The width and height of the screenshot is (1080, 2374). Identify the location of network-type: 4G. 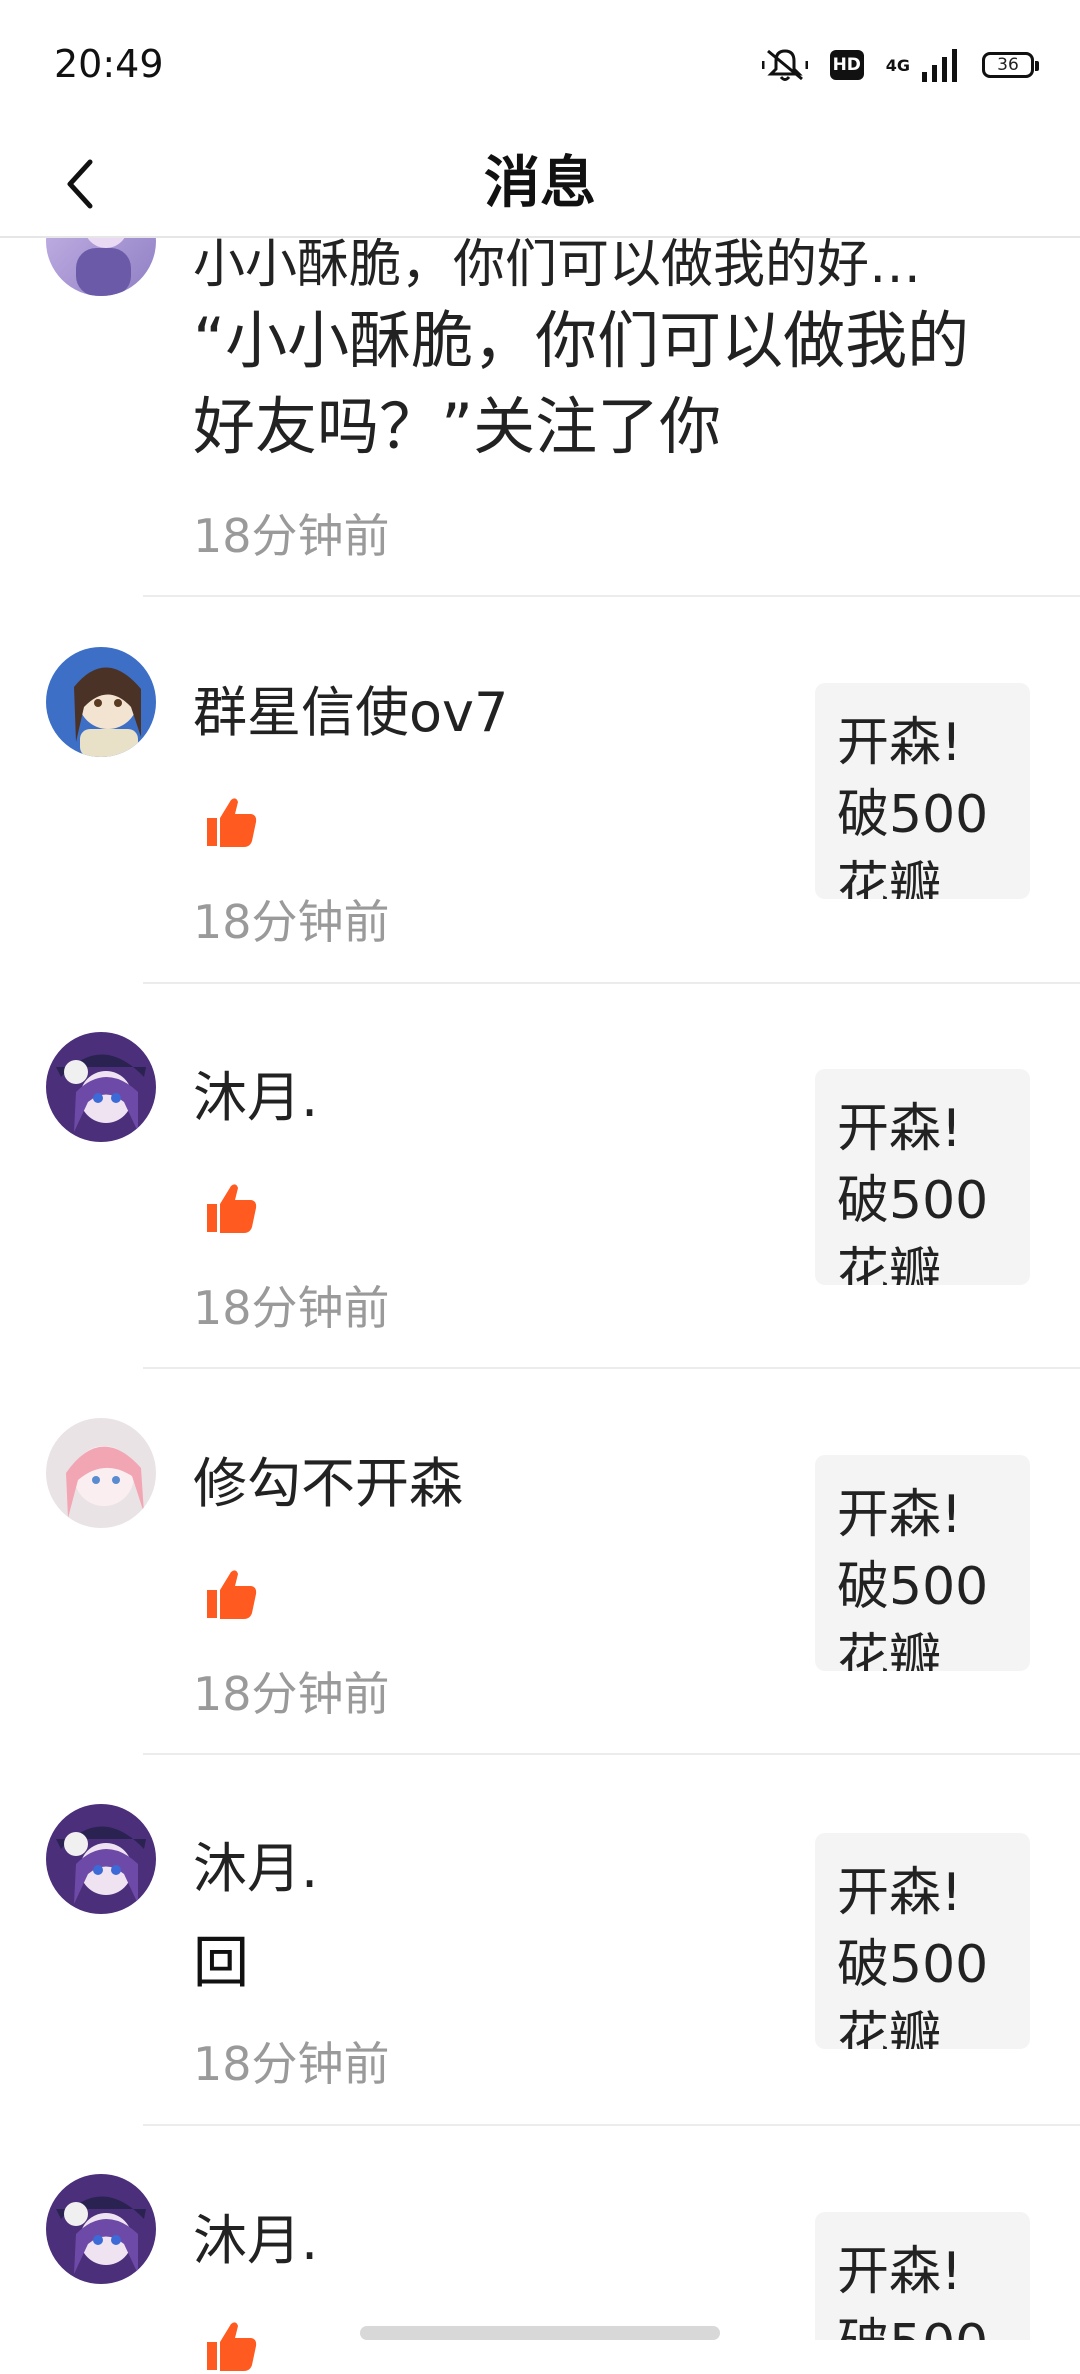
(897, 65).